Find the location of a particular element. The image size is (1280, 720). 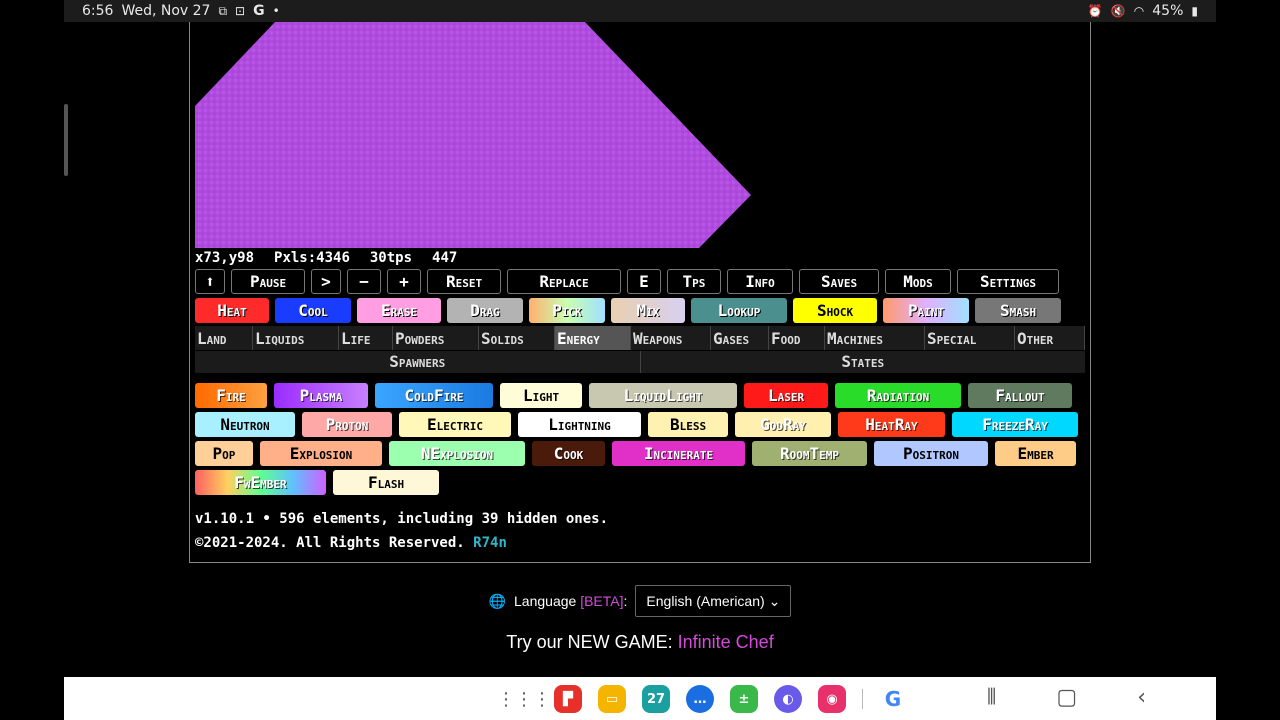

lookup-tool-button: Lookup is located at coordinates (739, 310).